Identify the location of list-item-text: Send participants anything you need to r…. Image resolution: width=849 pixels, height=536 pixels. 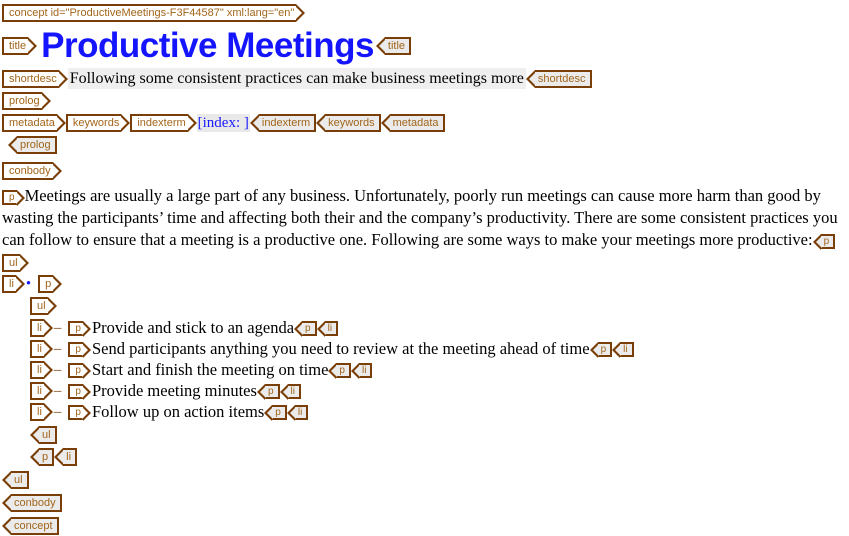
(341, 349).